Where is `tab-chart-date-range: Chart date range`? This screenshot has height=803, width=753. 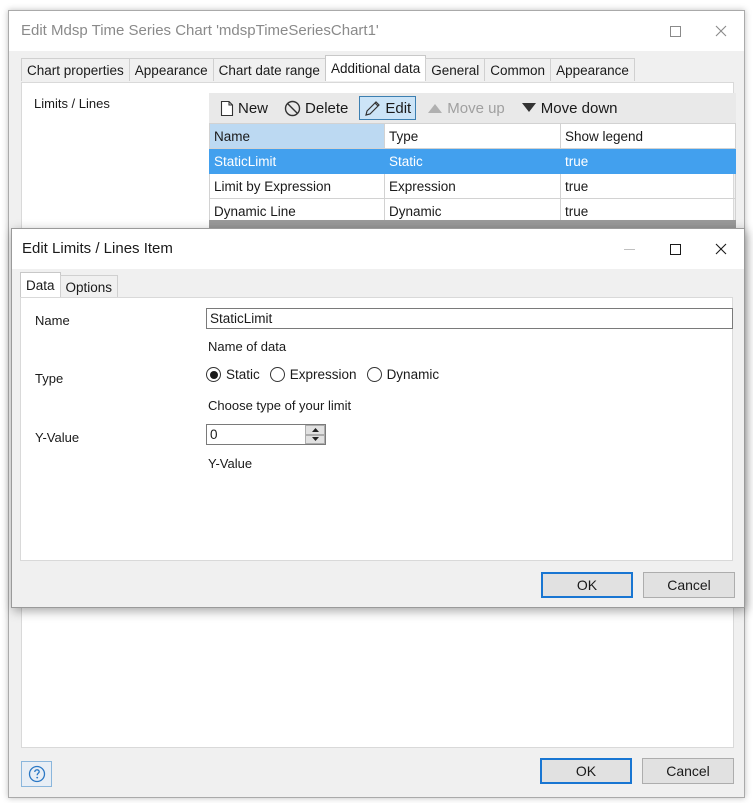
tab-chart-date-range: Chart date range is located at coordinates (269, 69).